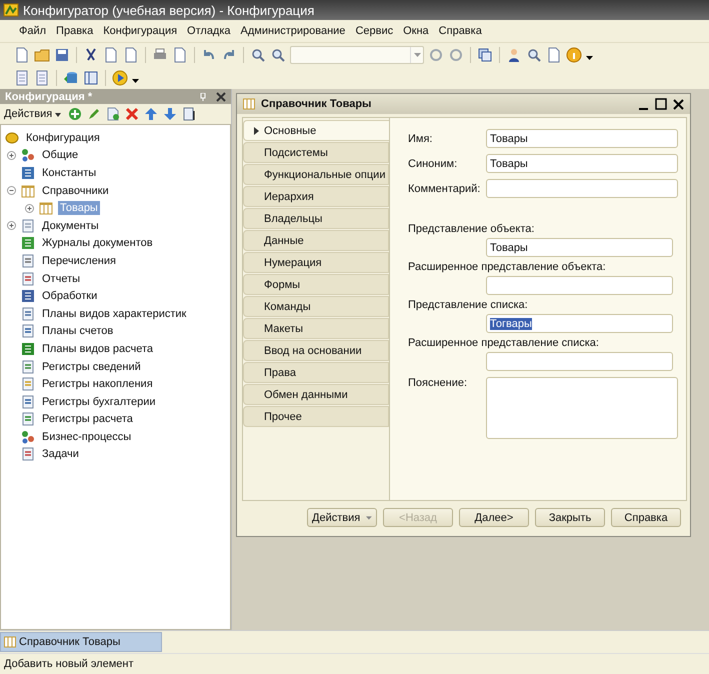  Describe the element at coordinates (87, 437) in the screenshot. I see `tree-item: Бизнес-процессы` at that location.